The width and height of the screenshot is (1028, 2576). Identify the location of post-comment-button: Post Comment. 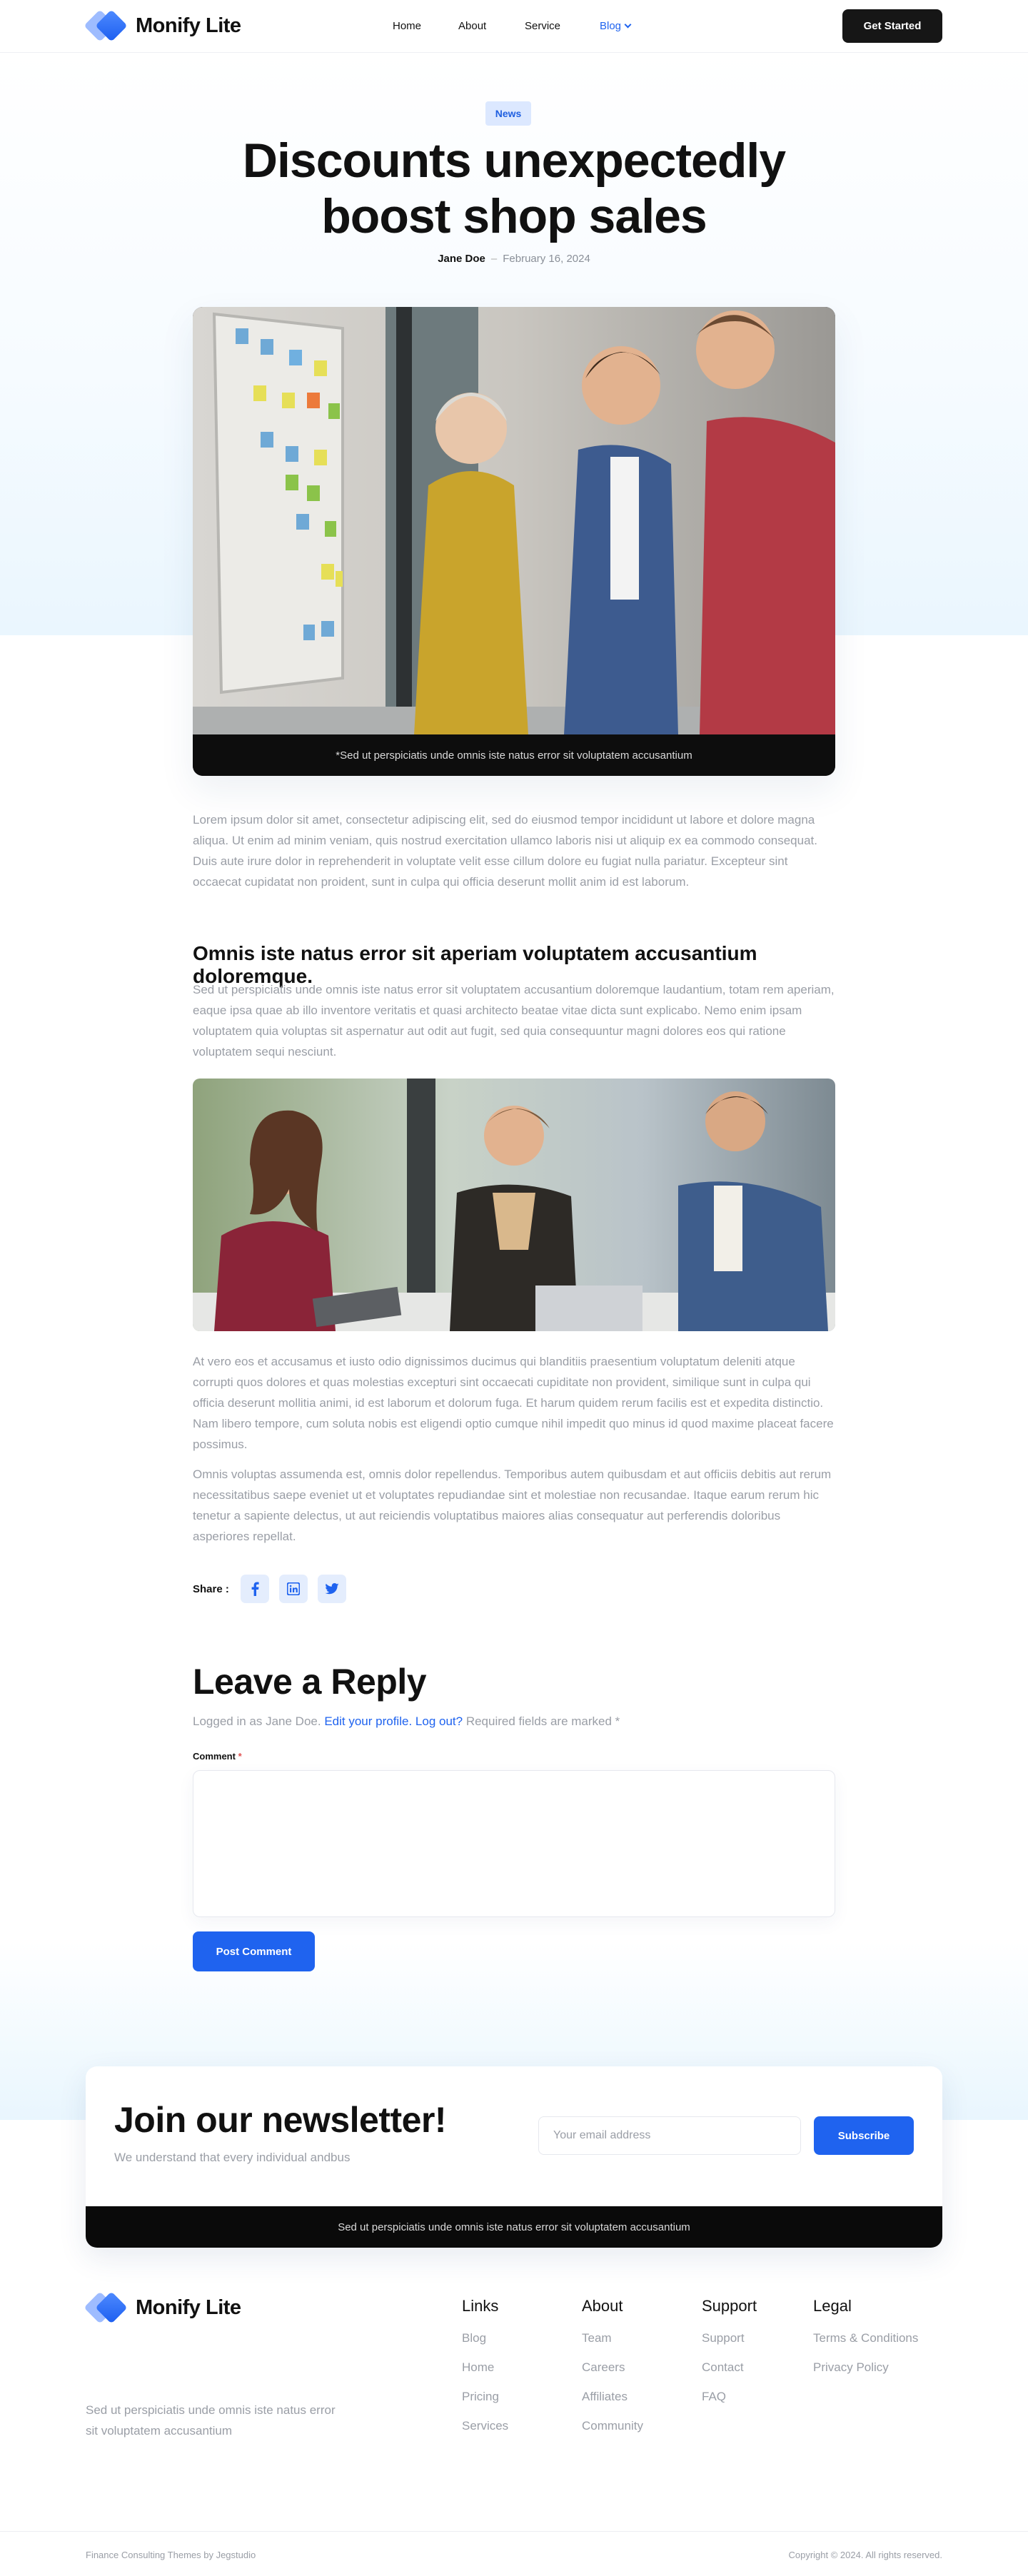
(254, 1951).